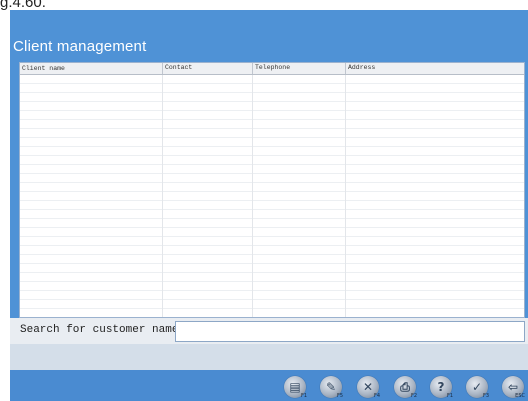  What do you see at coordinates (513, 387) in the screenshot?
I see `exit-button: ⇦ ESC` at bounding box center [513, 387].